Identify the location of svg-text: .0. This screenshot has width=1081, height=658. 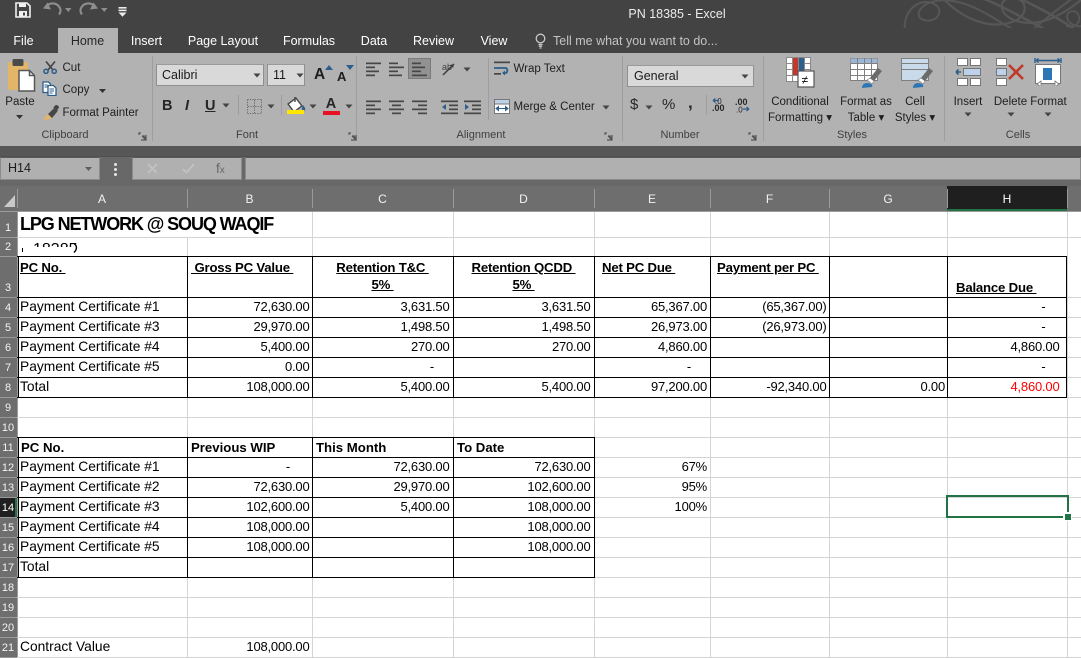
(718, 101).